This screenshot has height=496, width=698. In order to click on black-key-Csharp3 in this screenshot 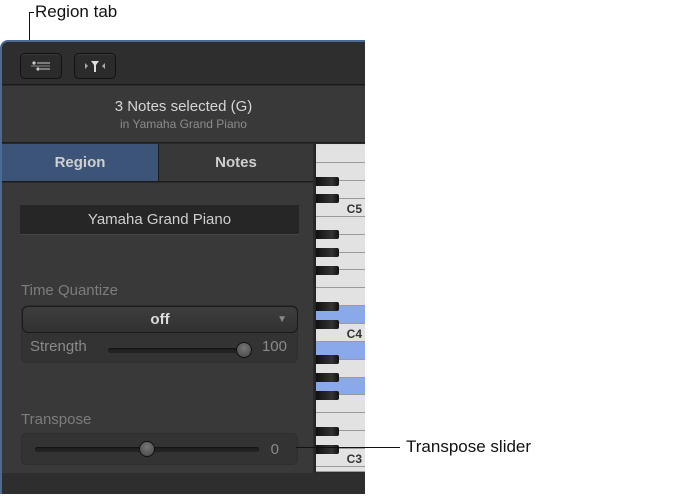, I will do `click(327, 449)`.